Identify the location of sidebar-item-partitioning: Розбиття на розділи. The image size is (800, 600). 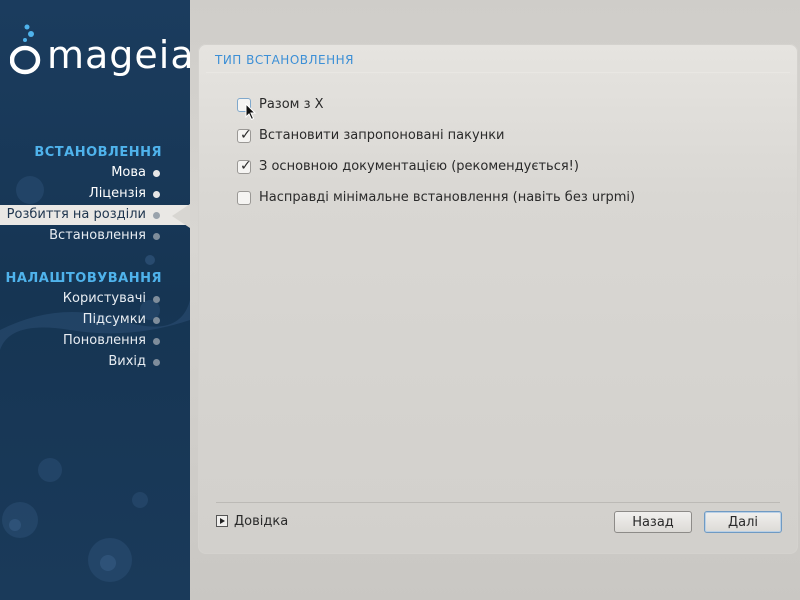
(95, 215).